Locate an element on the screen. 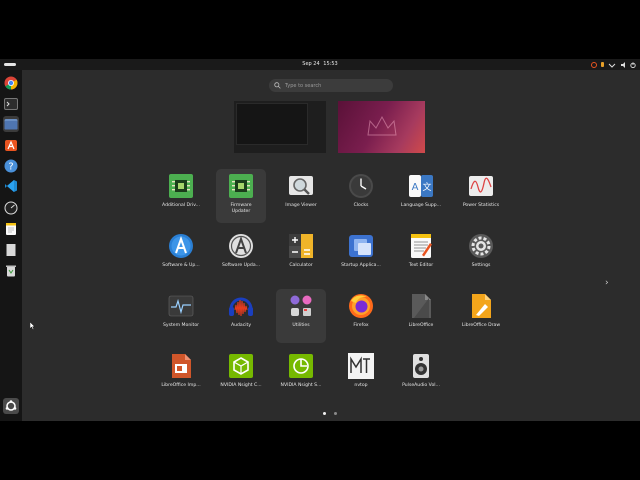  search-input: Type to search is located at coordinates (303, 86).